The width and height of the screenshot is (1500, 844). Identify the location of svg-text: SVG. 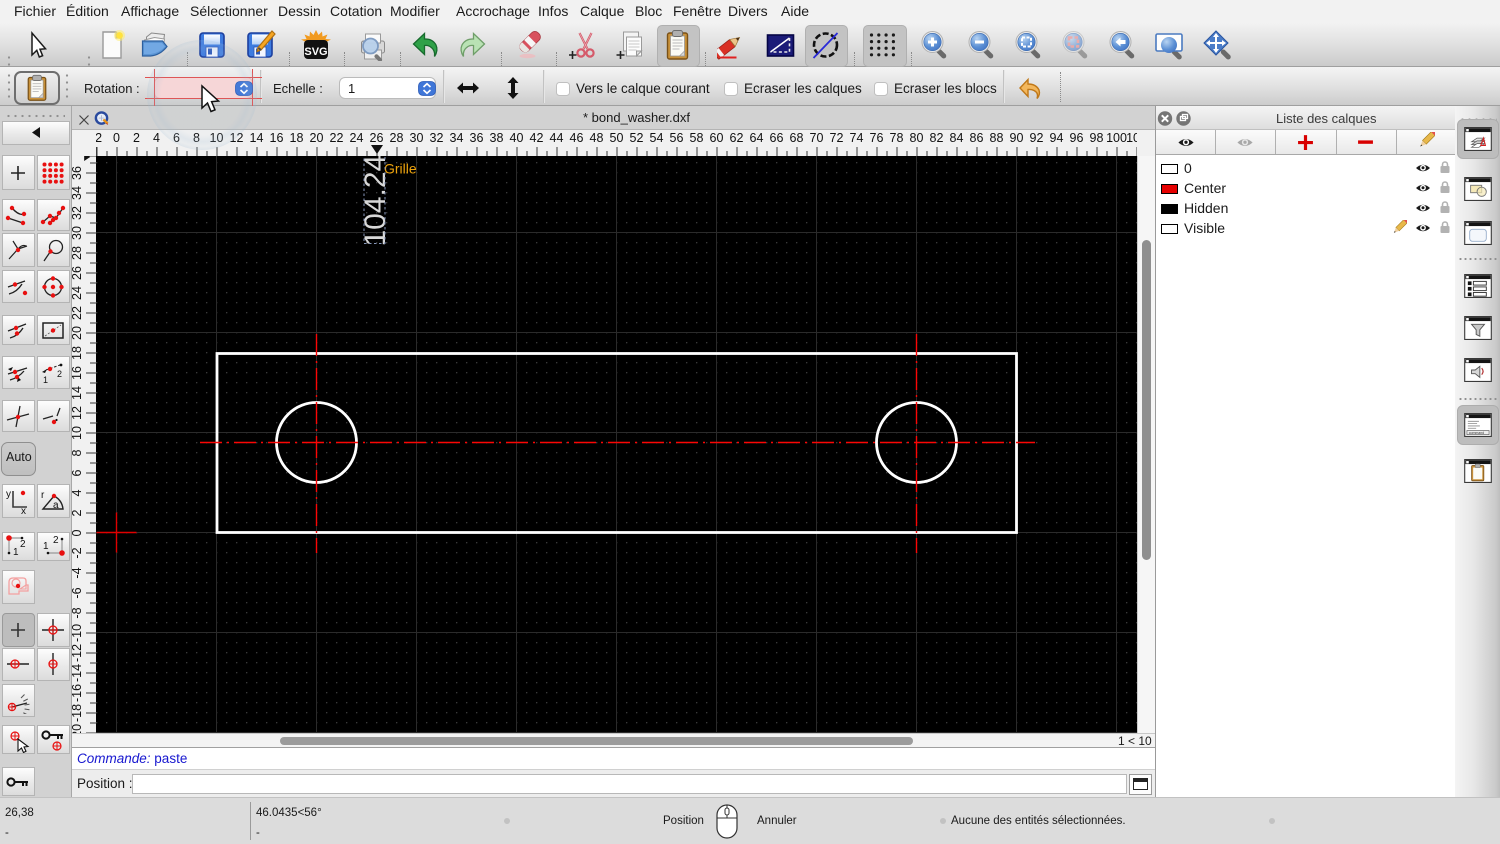
(315, 52).